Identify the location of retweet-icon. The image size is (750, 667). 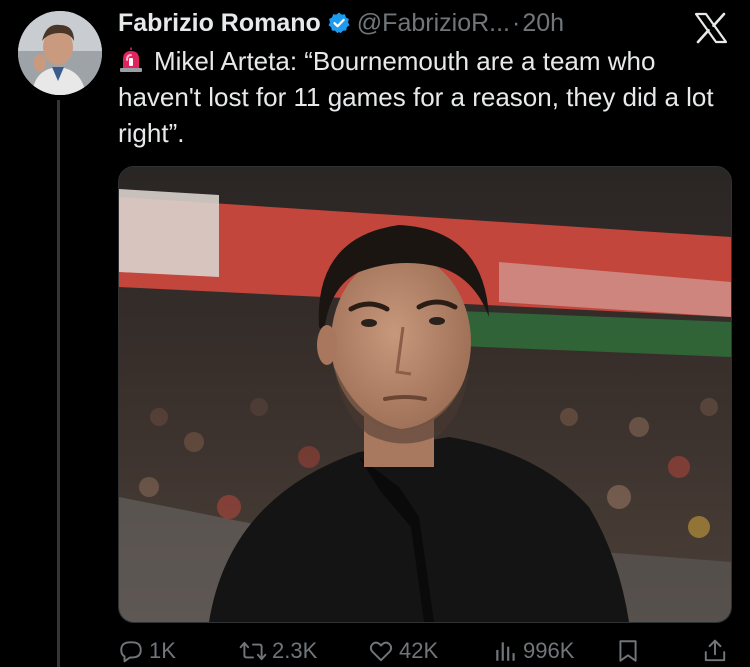
(253, 651).